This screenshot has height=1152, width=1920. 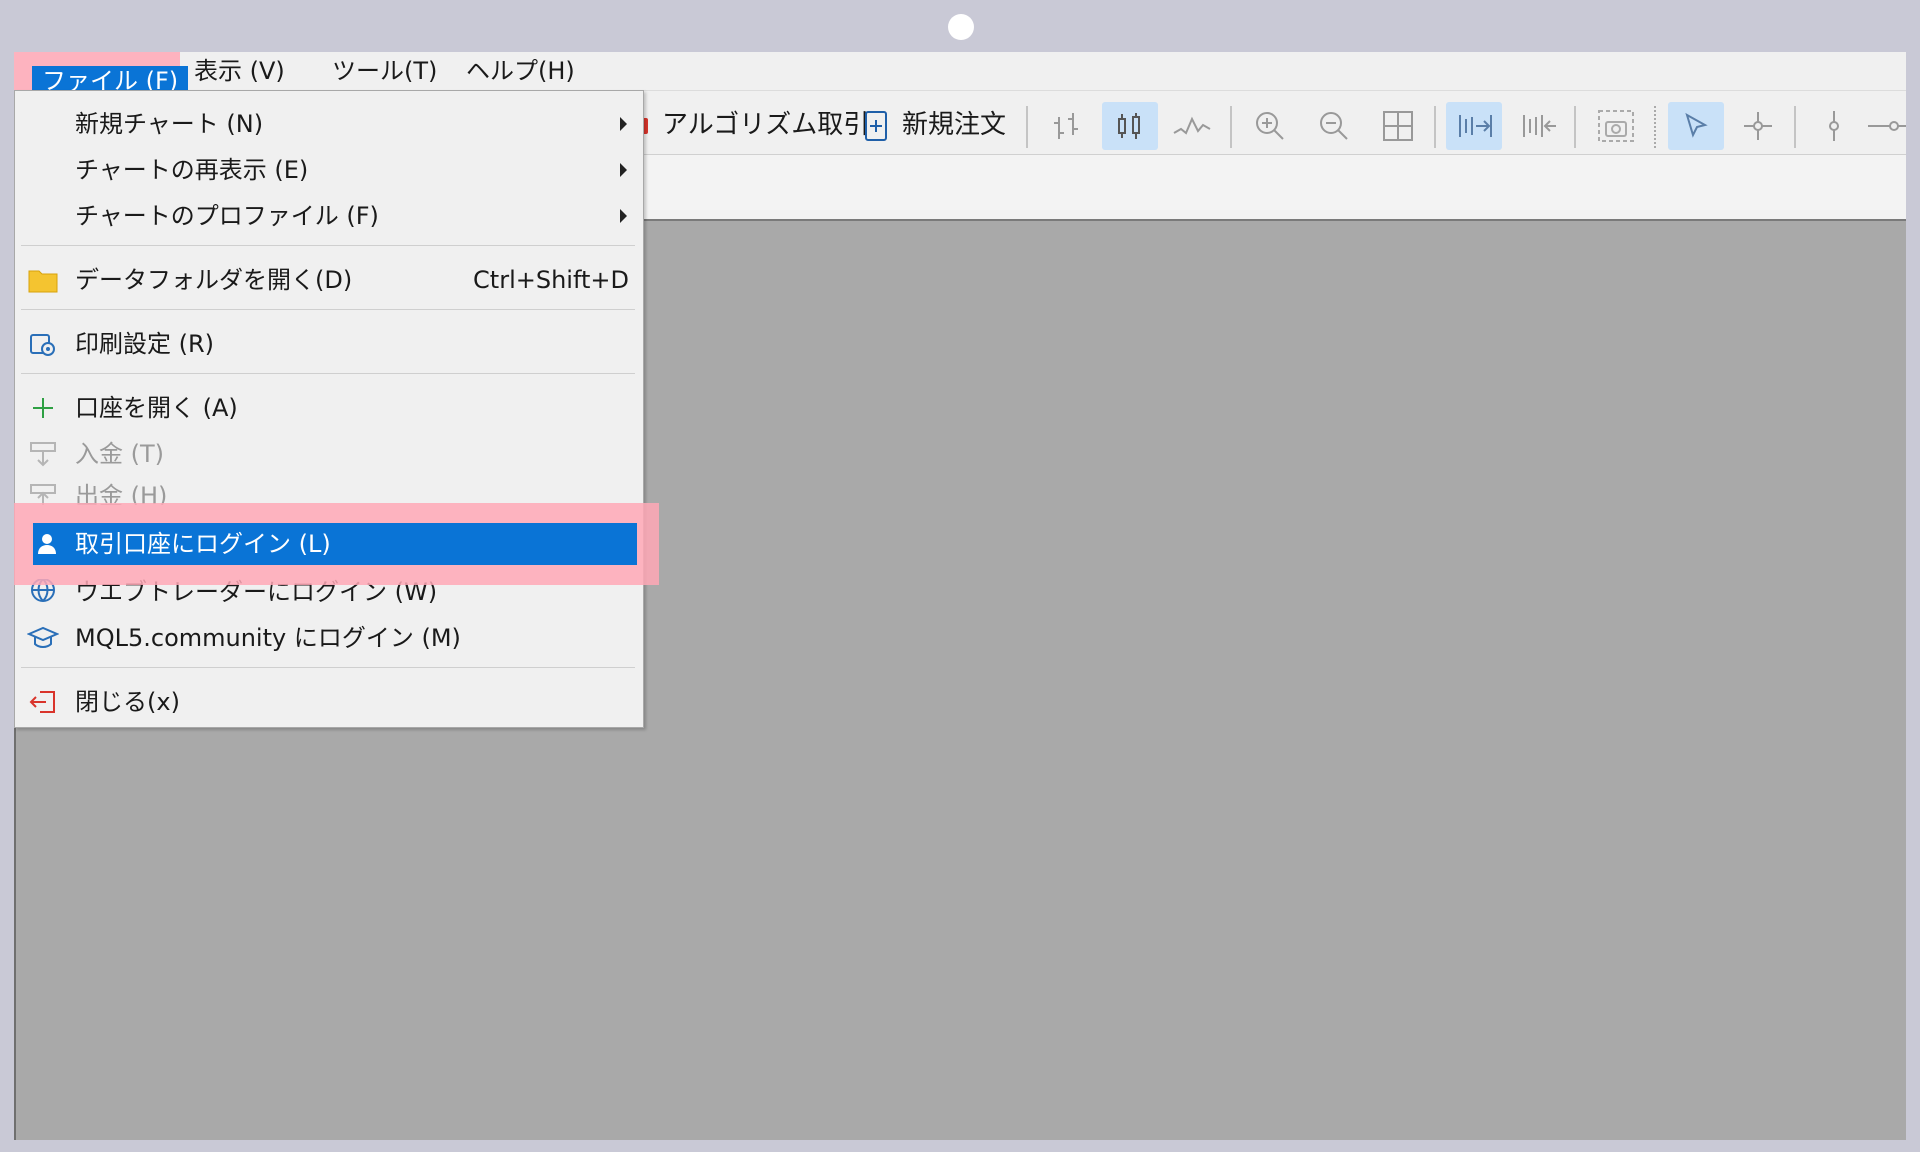 What do you see at coordinates (169, 124) in the screenshot?
I see `menu-item-label: 新規チャート (N)` at bounding box center [169, 124].